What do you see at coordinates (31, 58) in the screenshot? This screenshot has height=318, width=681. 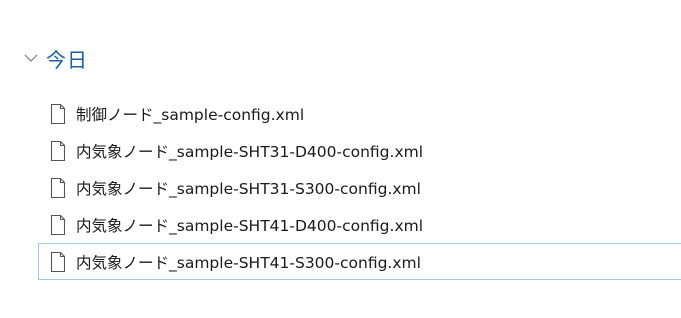 I see `chevron-down-icon` at bounding box center [31, 58].